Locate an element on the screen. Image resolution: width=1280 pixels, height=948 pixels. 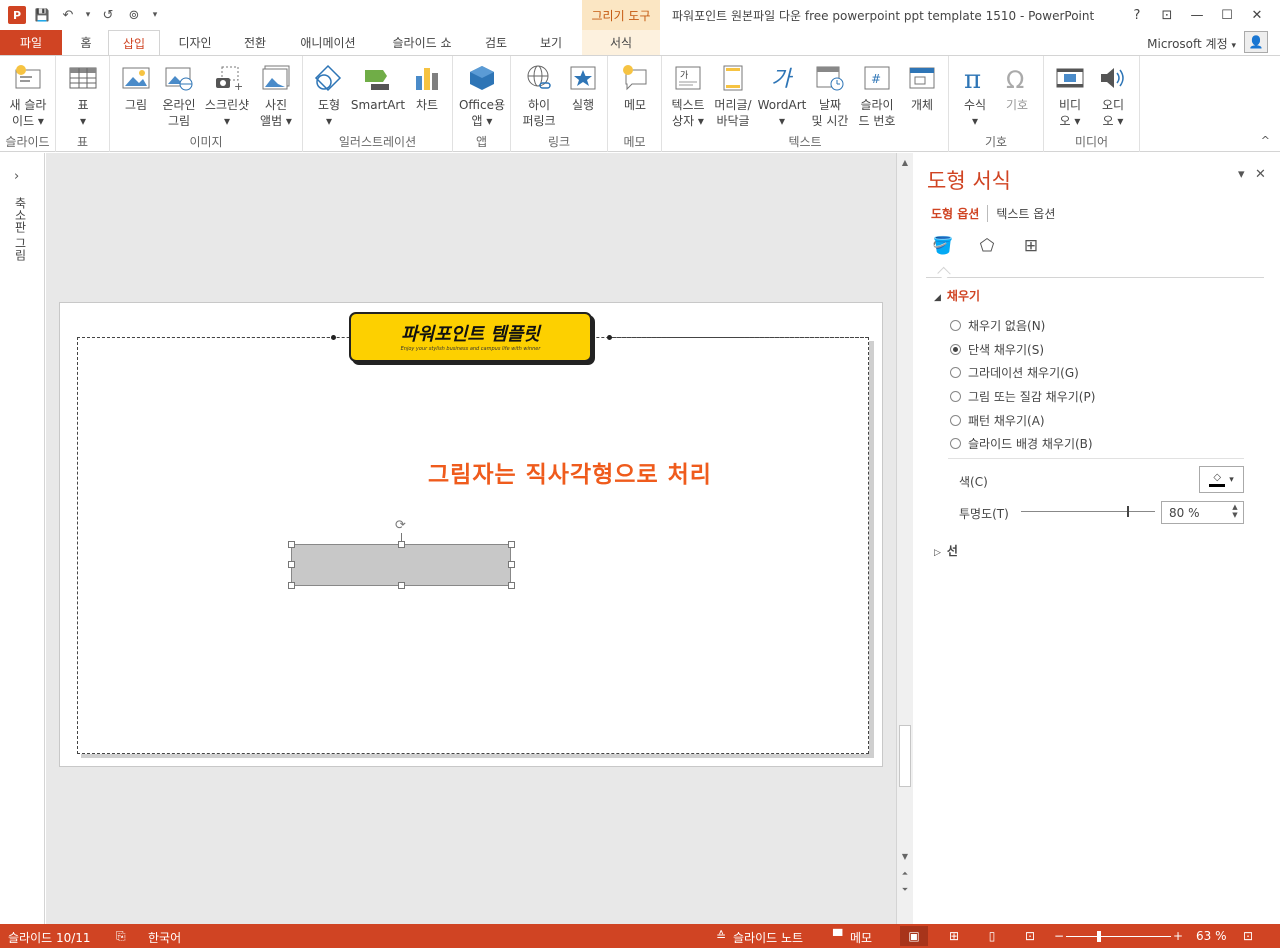
slide-notes-button: 슬라이드 노트 is located at coordinates (768, 937).